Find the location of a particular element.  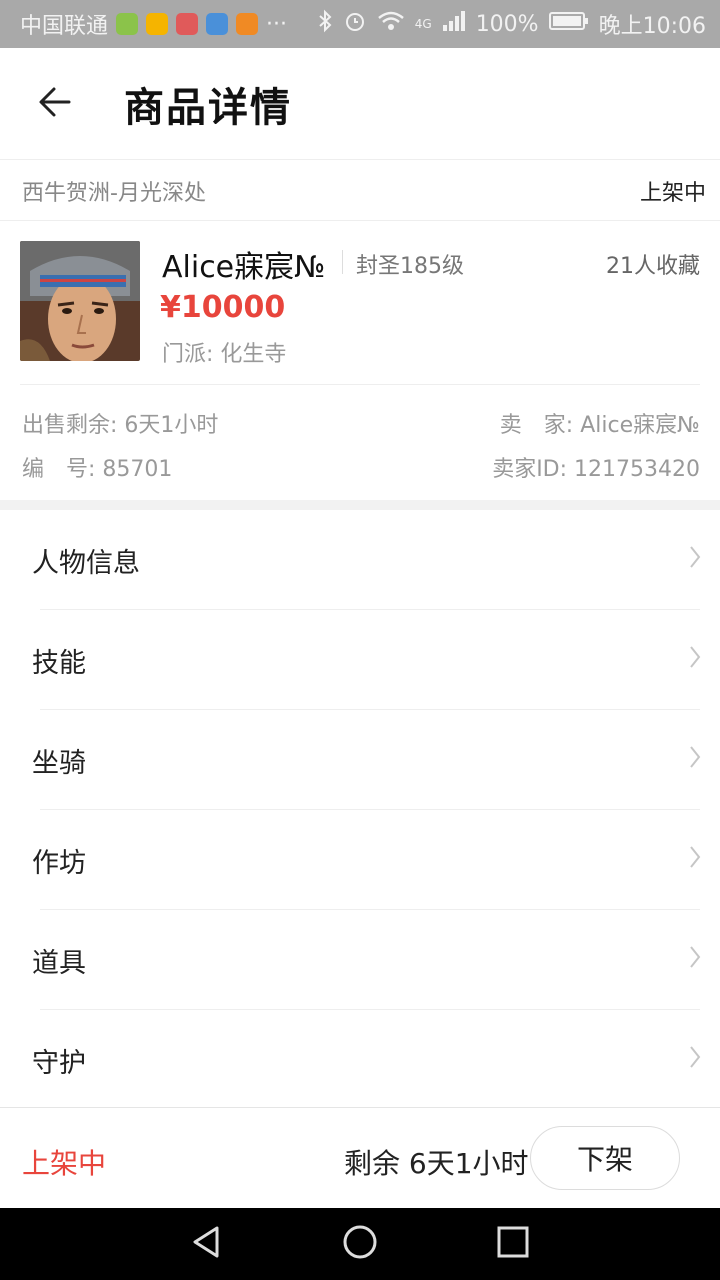

status-bar-right: 4G 100% 晚上10:06 is located at coordinates (511, 24).